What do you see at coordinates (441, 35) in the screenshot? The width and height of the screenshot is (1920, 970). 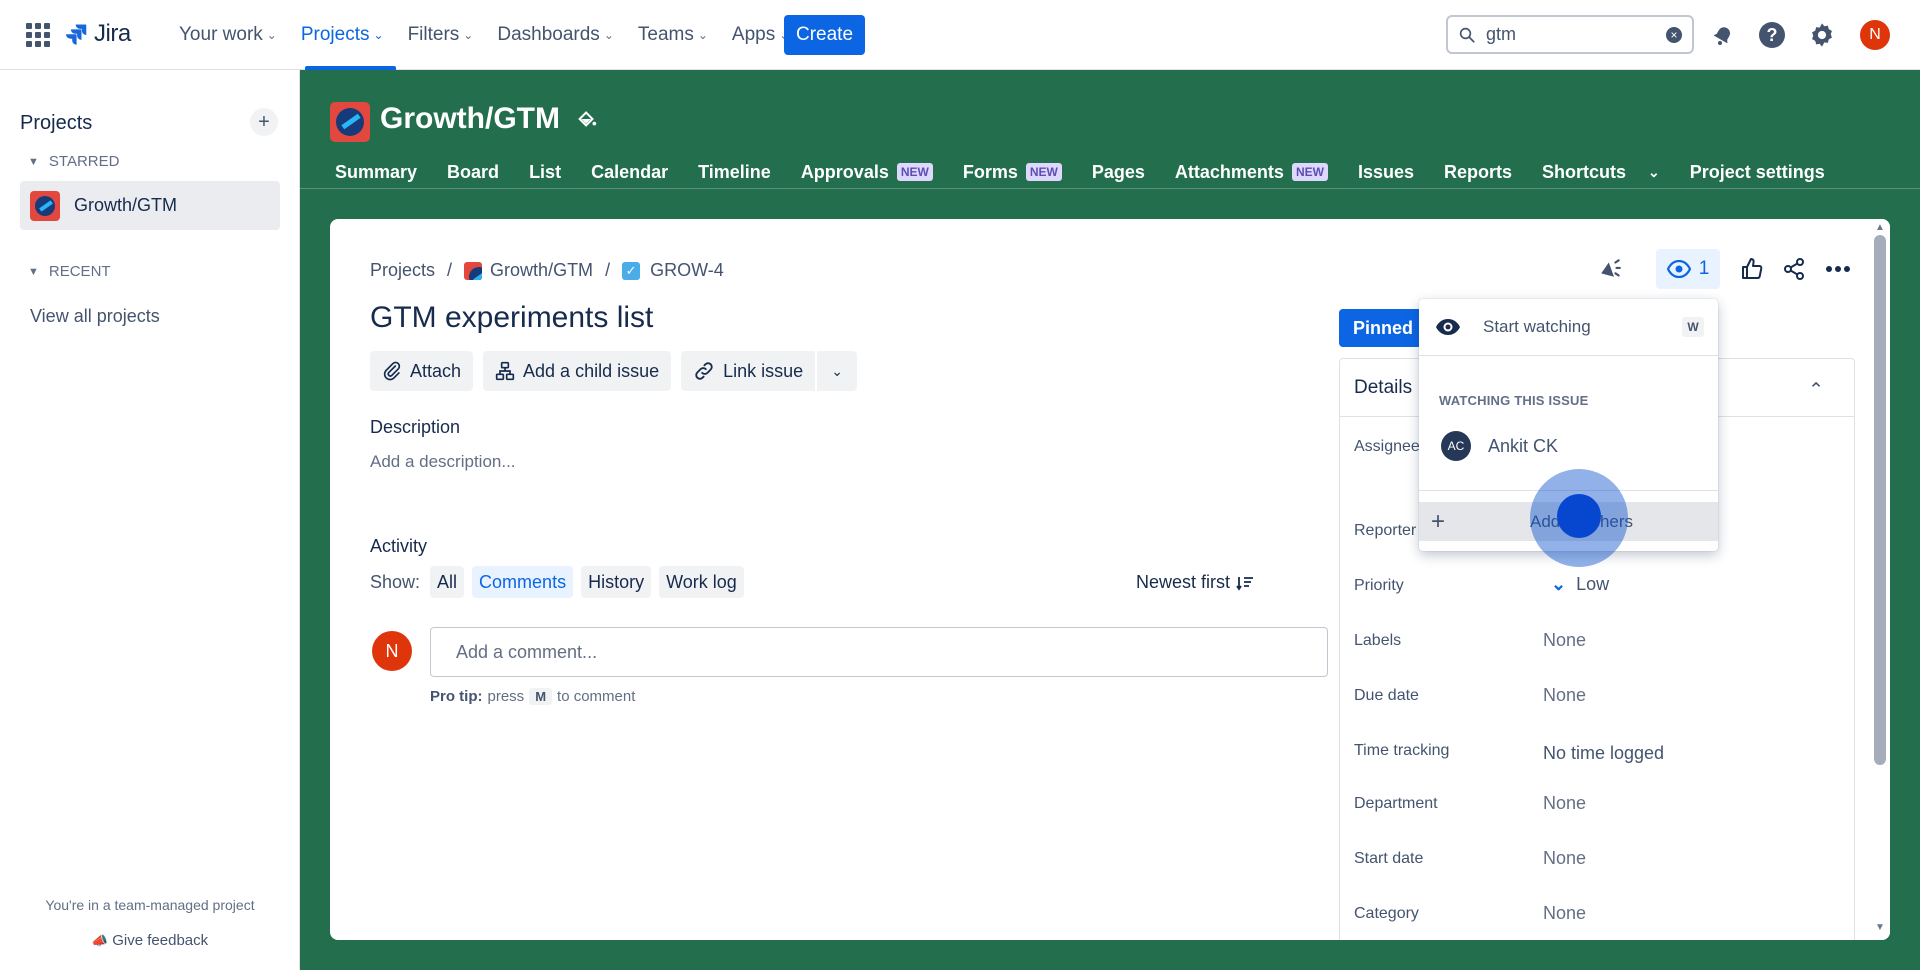 I see `nav-filters: Filters ⌄` at bounding box center [441, 35].